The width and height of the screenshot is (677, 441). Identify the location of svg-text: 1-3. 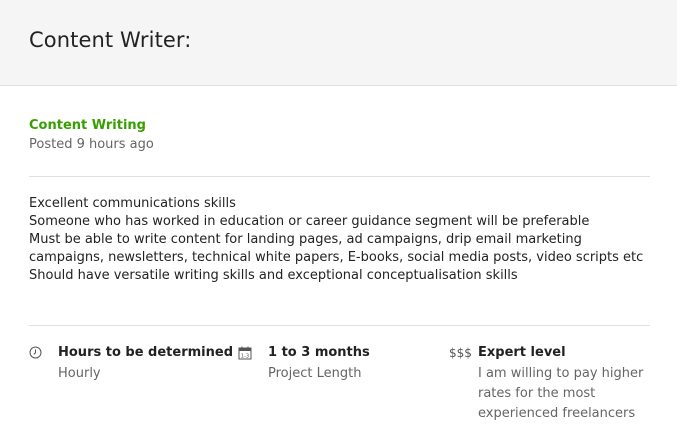
(245, 357).